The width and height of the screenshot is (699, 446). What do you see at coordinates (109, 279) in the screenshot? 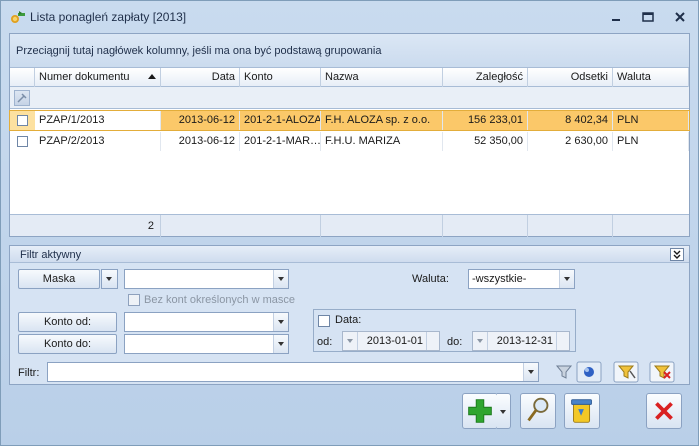
I see `maska-dropdown-button` at bounding box center [109, 279].